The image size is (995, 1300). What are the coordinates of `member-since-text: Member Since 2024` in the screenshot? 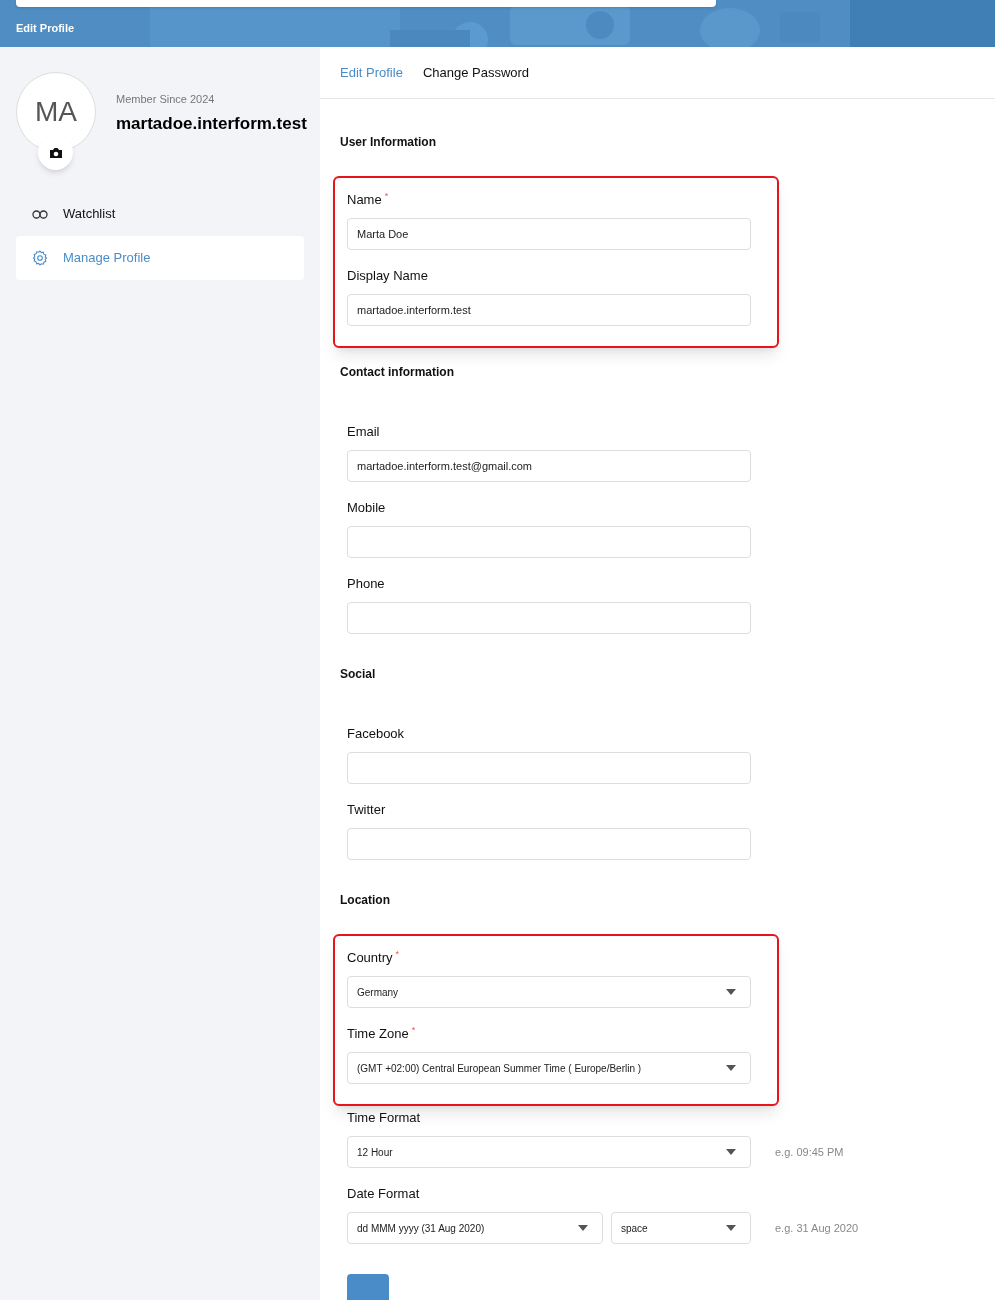 It's located at (166, 99).